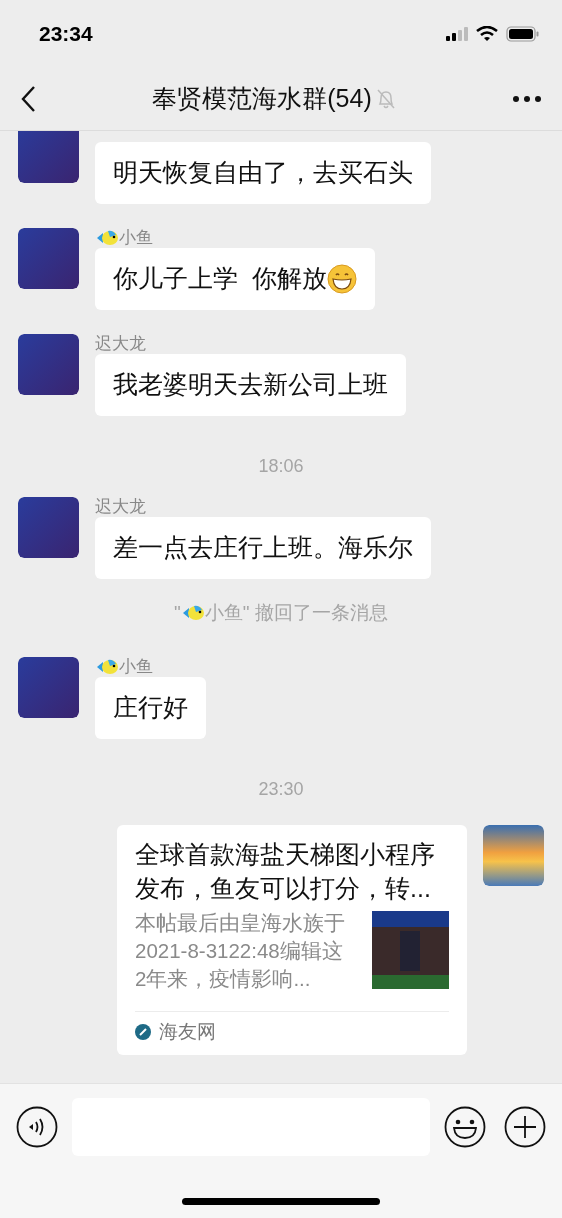  What do you see at coordinates (187, 1032) in the screenshot?
I see `link-source: 海友网` at bounding box center [187, 1032].